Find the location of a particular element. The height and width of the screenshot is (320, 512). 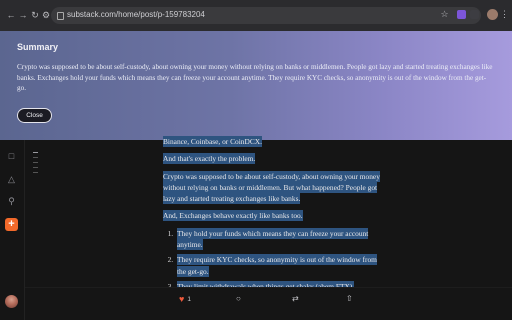

star-icon: ☆ is located at coordinates (444, 14).